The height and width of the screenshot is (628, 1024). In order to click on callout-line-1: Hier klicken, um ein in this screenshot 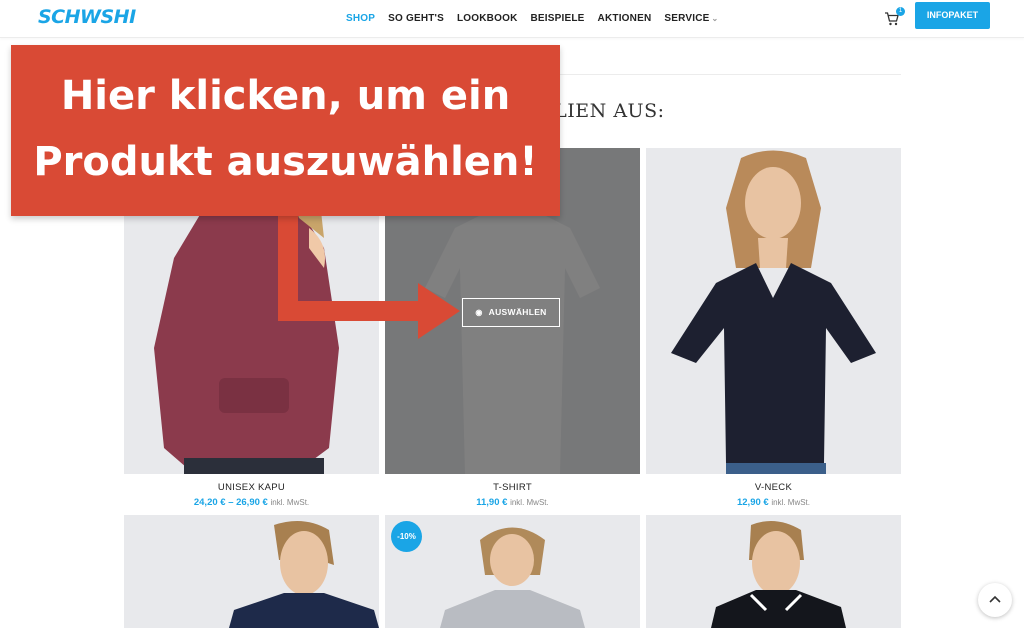, I will do `click(285, 96)`.